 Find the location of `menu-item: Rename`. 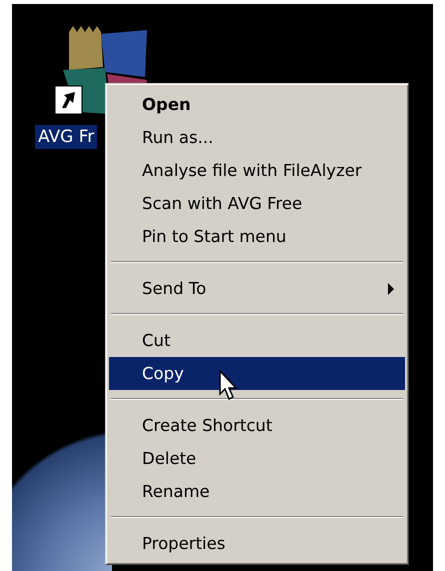

menu-item: Rename is located at coordinates (257, 491).